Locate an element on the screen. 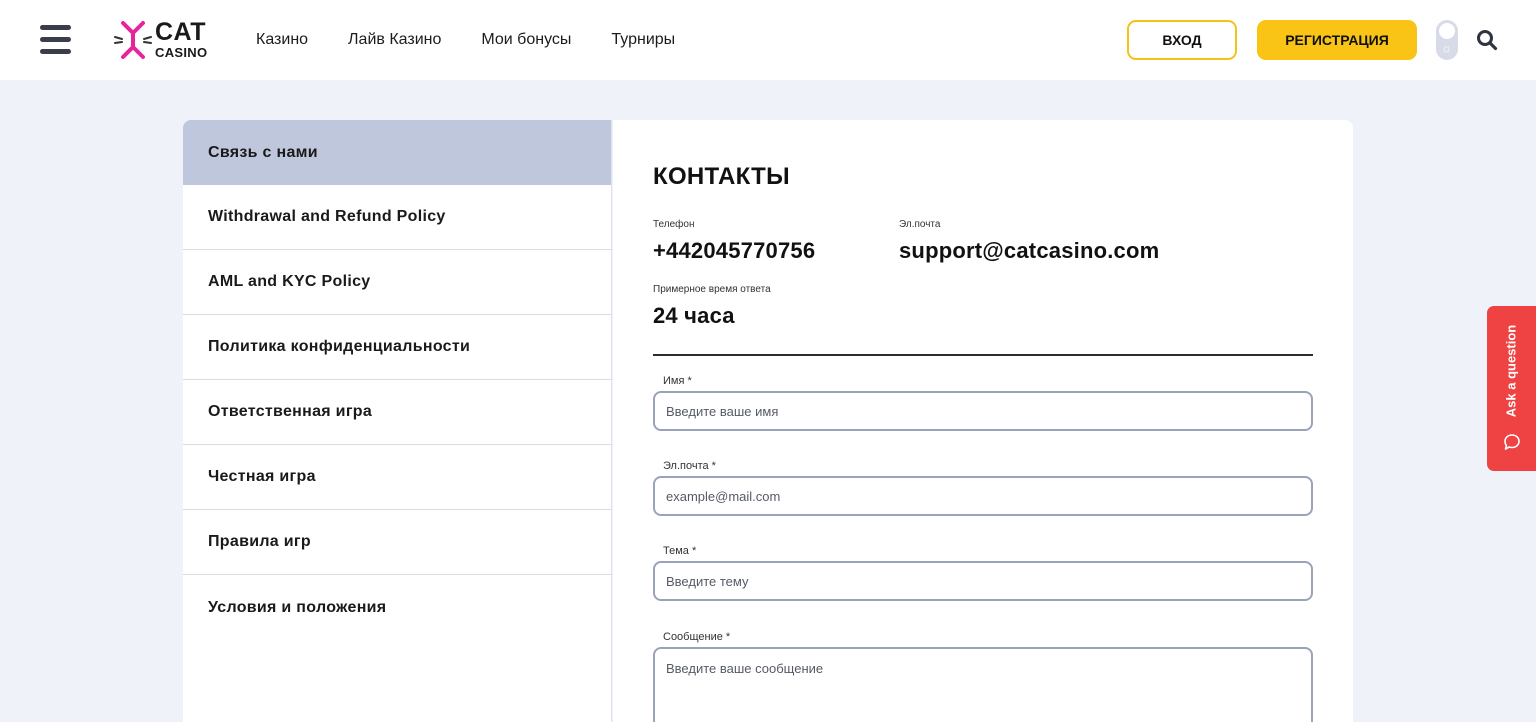 This screenshot has height=722, width=1536. ask-question-tab: Ask a question is located at coordinates (1511, 388).